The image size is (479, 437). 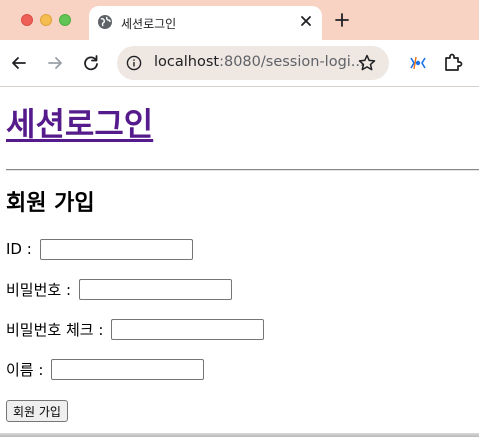 I want to click on password-check-row: 비밀번호 체크 :, so click(x=135, y=329).